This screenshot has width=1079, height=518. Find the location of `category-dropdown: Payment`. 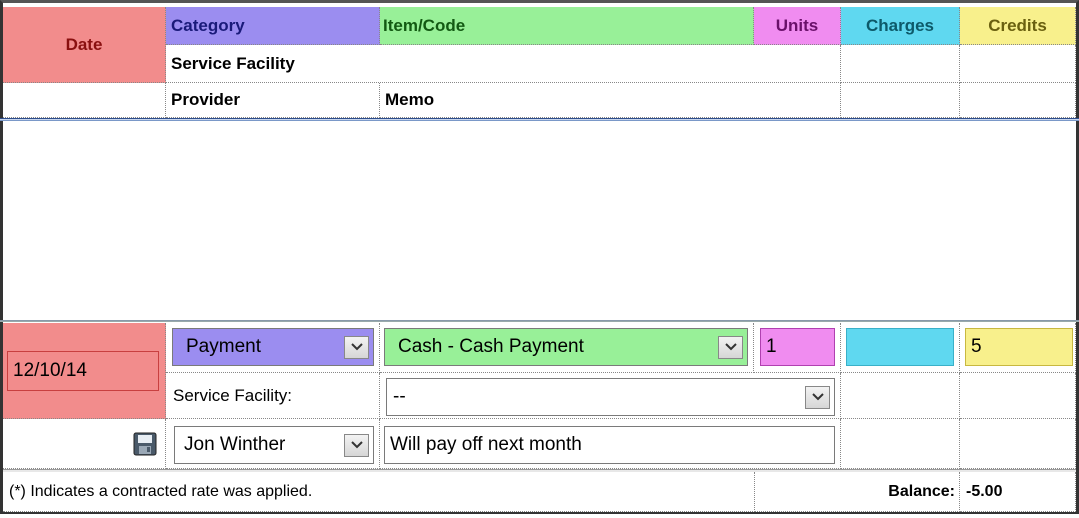

category-dropdown: Payment is located at coordinates (273, 347).